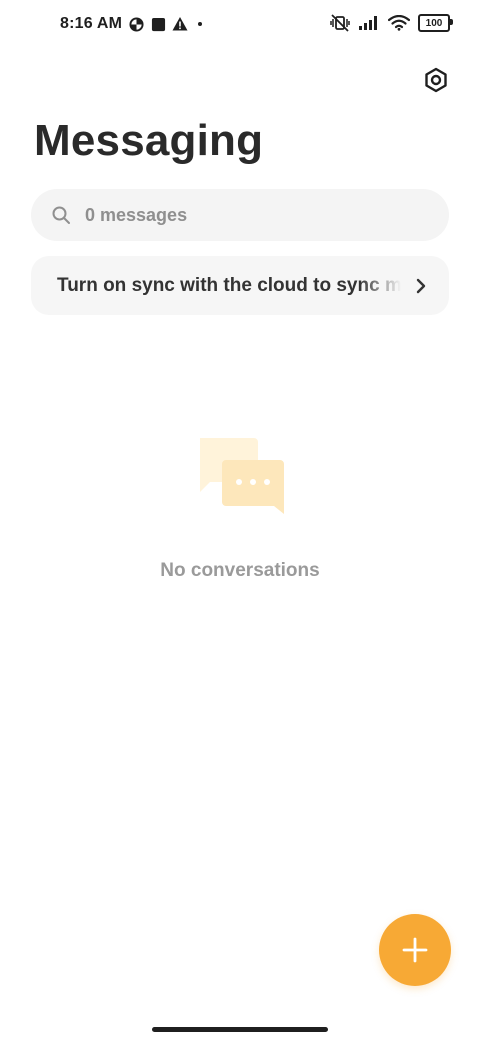 This screenshot has width=480, height=1040. I want to click on status-right: 100, so click(391, 23).